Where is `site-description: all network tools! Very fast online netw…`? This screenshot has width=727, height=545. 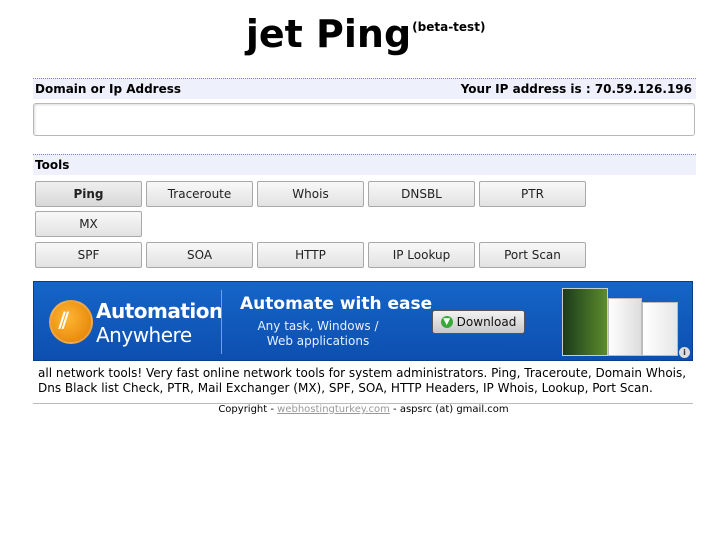
site-description: all network tools! Very fast online netw… is located at coordinates (362, 380).